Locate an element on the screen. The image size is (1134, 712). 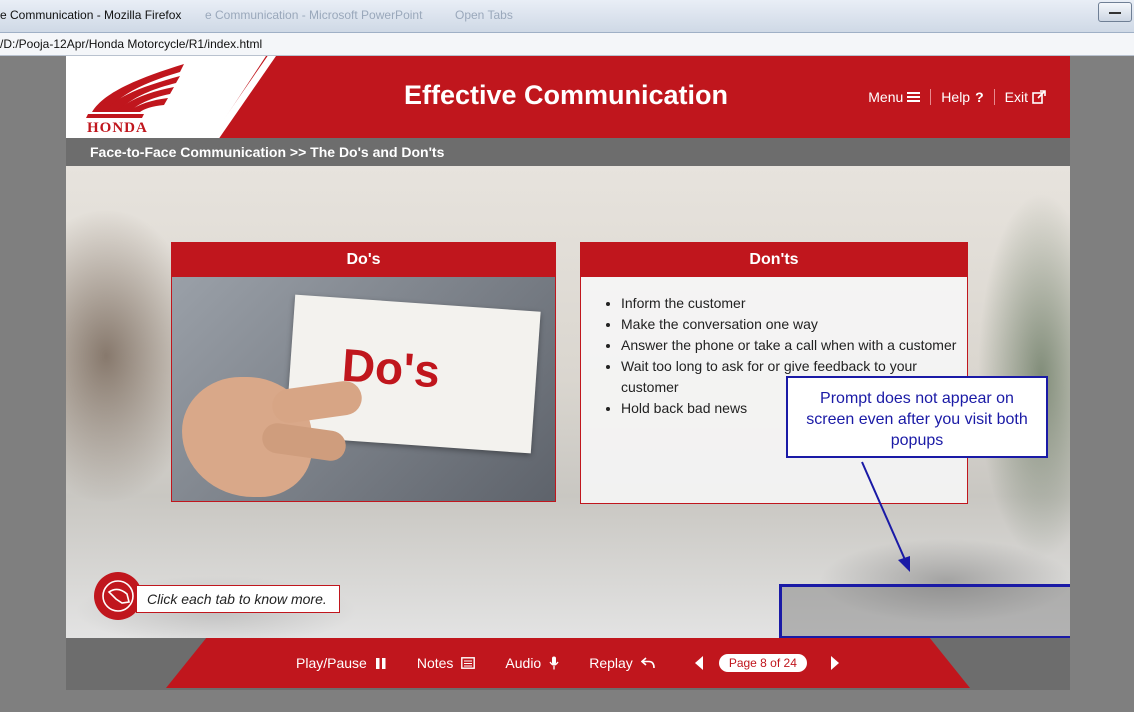
next-page-icon is located at coordinates (835, 663).